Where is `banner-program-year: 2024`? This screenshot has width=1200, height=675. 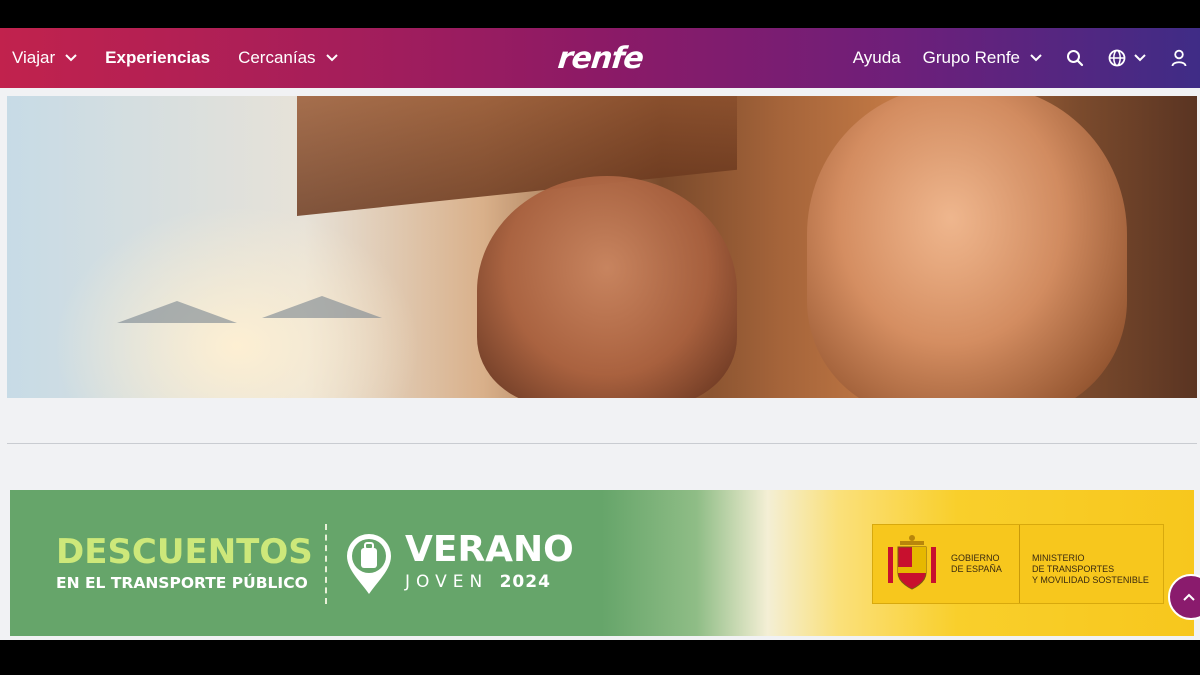 banner-program-year: 2024 is located at coordinates (525, 582).